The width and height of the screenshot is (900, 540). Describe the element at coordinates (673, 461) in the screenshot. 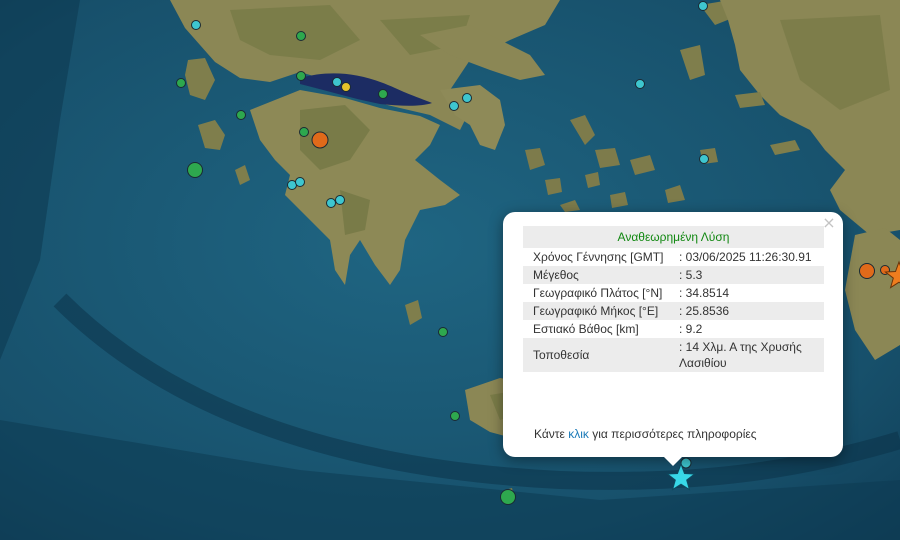

I see `popup-pointer` at that location.